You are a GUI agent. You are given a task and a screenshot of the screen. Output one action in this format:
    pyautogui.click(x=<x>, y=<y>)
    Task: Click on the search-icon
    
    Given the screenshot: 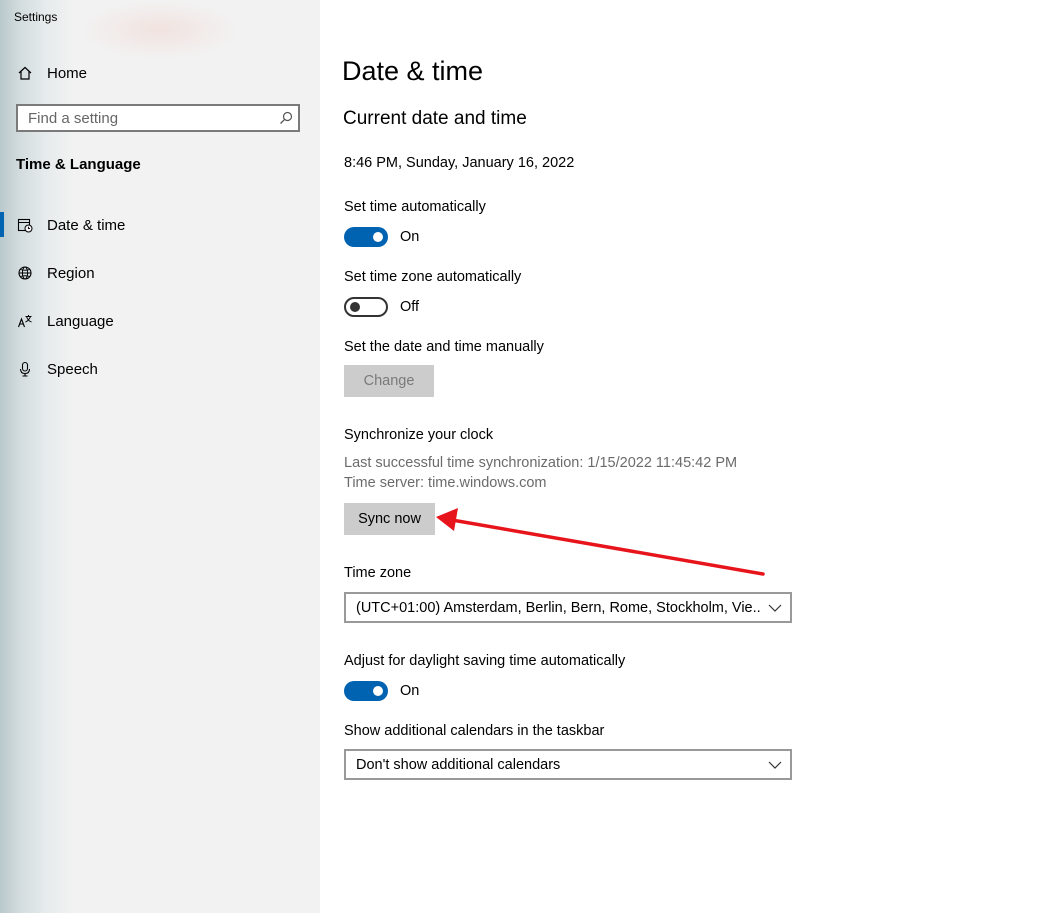 What is the action you would take?
    pyautogui.click(x=286, y=118)
    